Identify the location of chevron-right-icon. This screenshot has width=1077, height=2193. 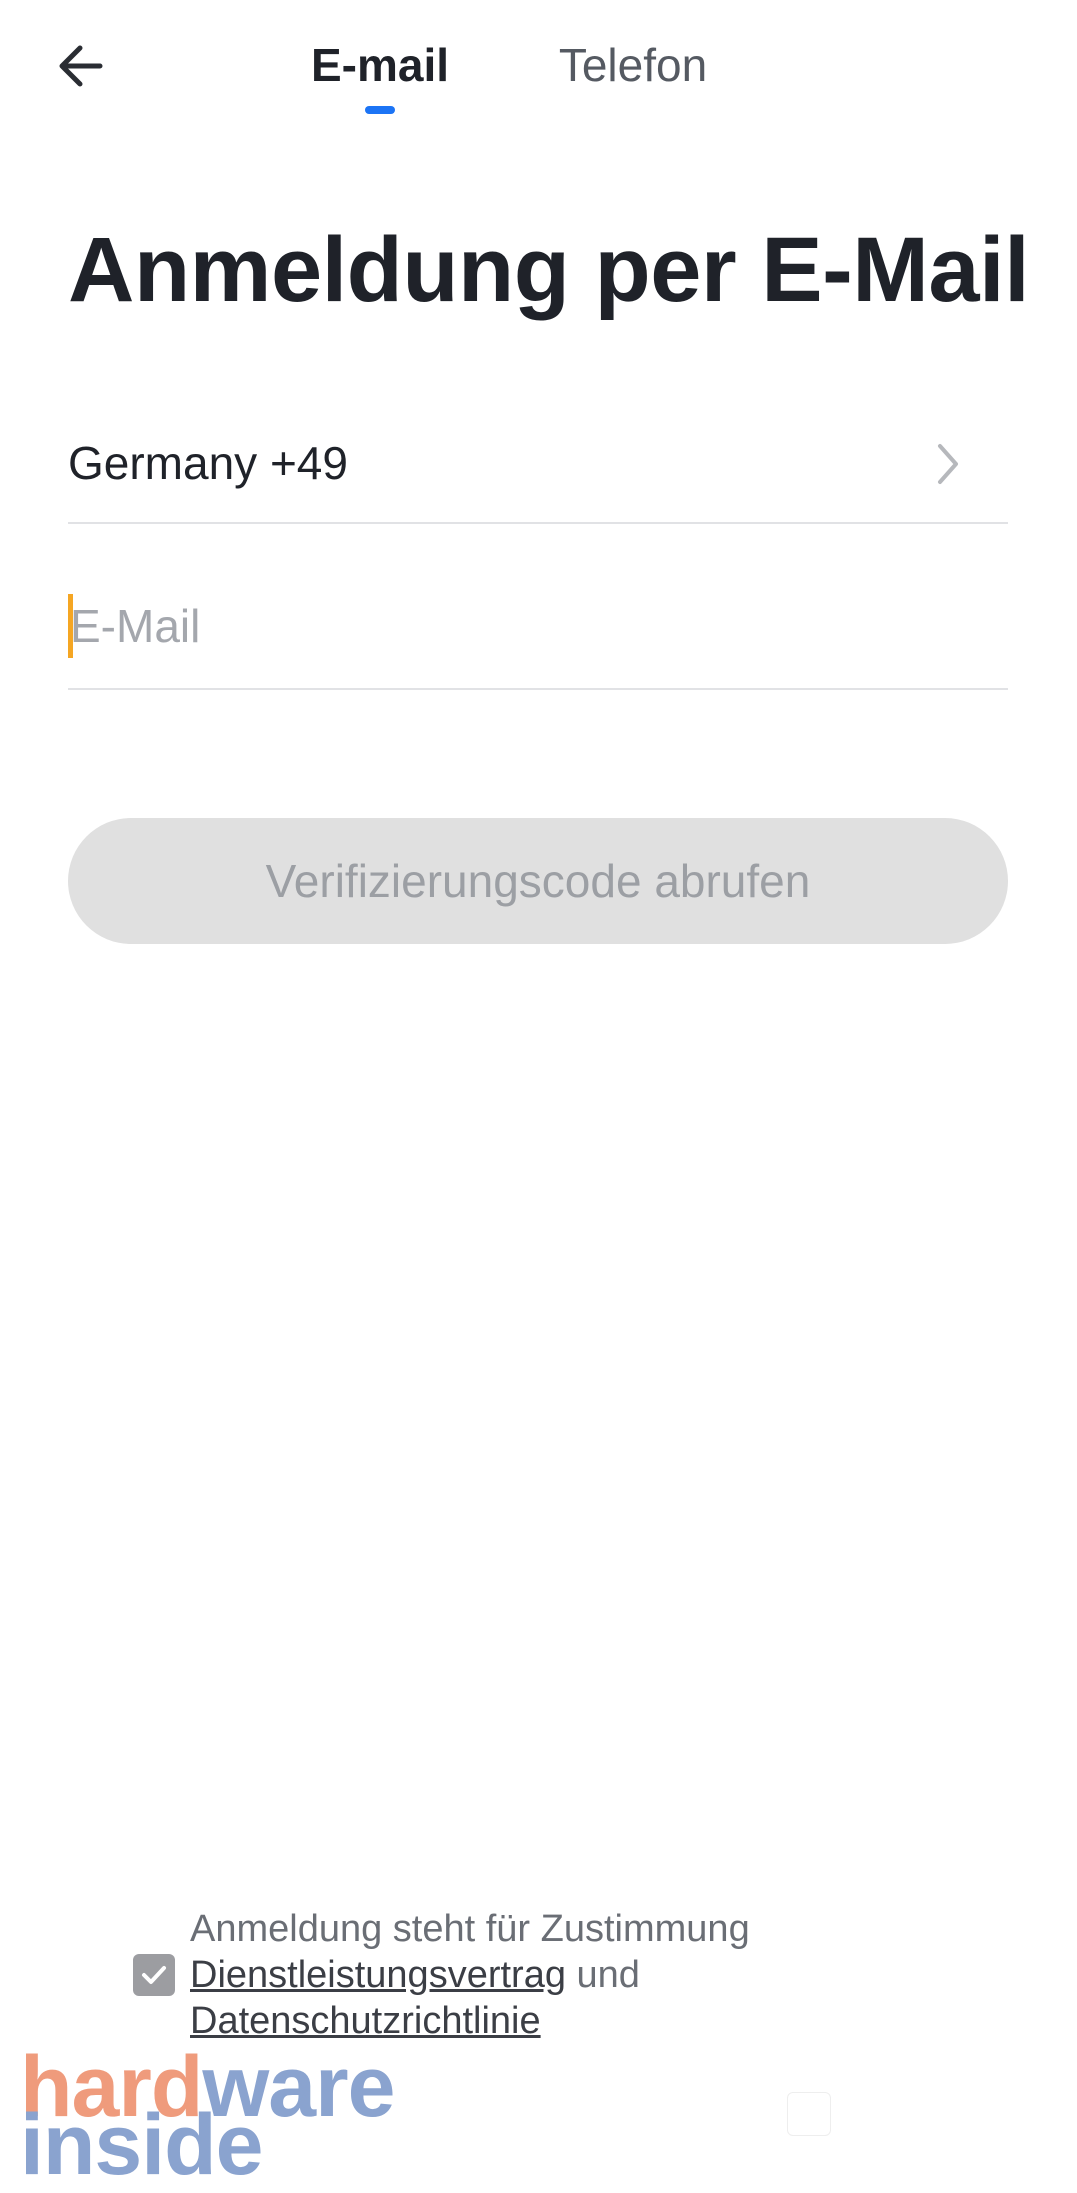
(948, 464).